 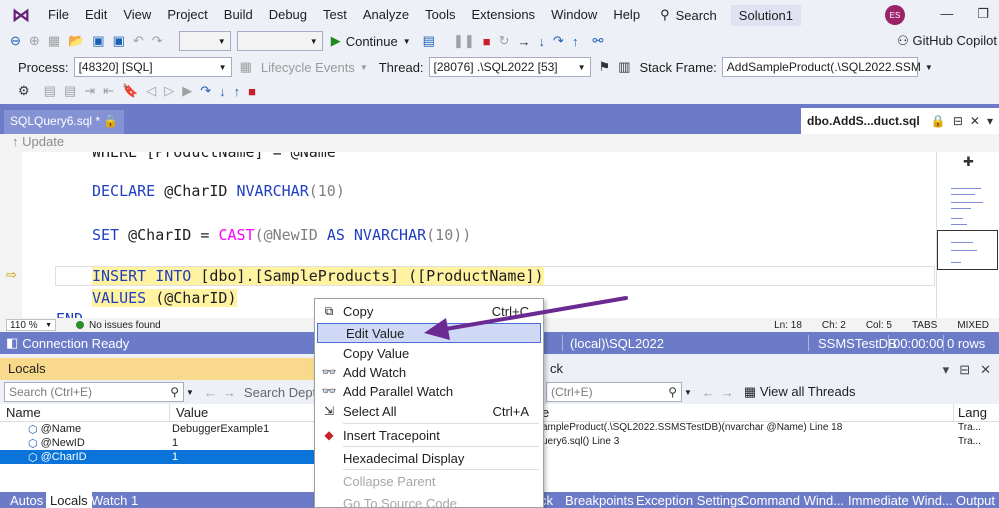 I want to click on debug-icon: ⚙, so click(x=24, y=91).